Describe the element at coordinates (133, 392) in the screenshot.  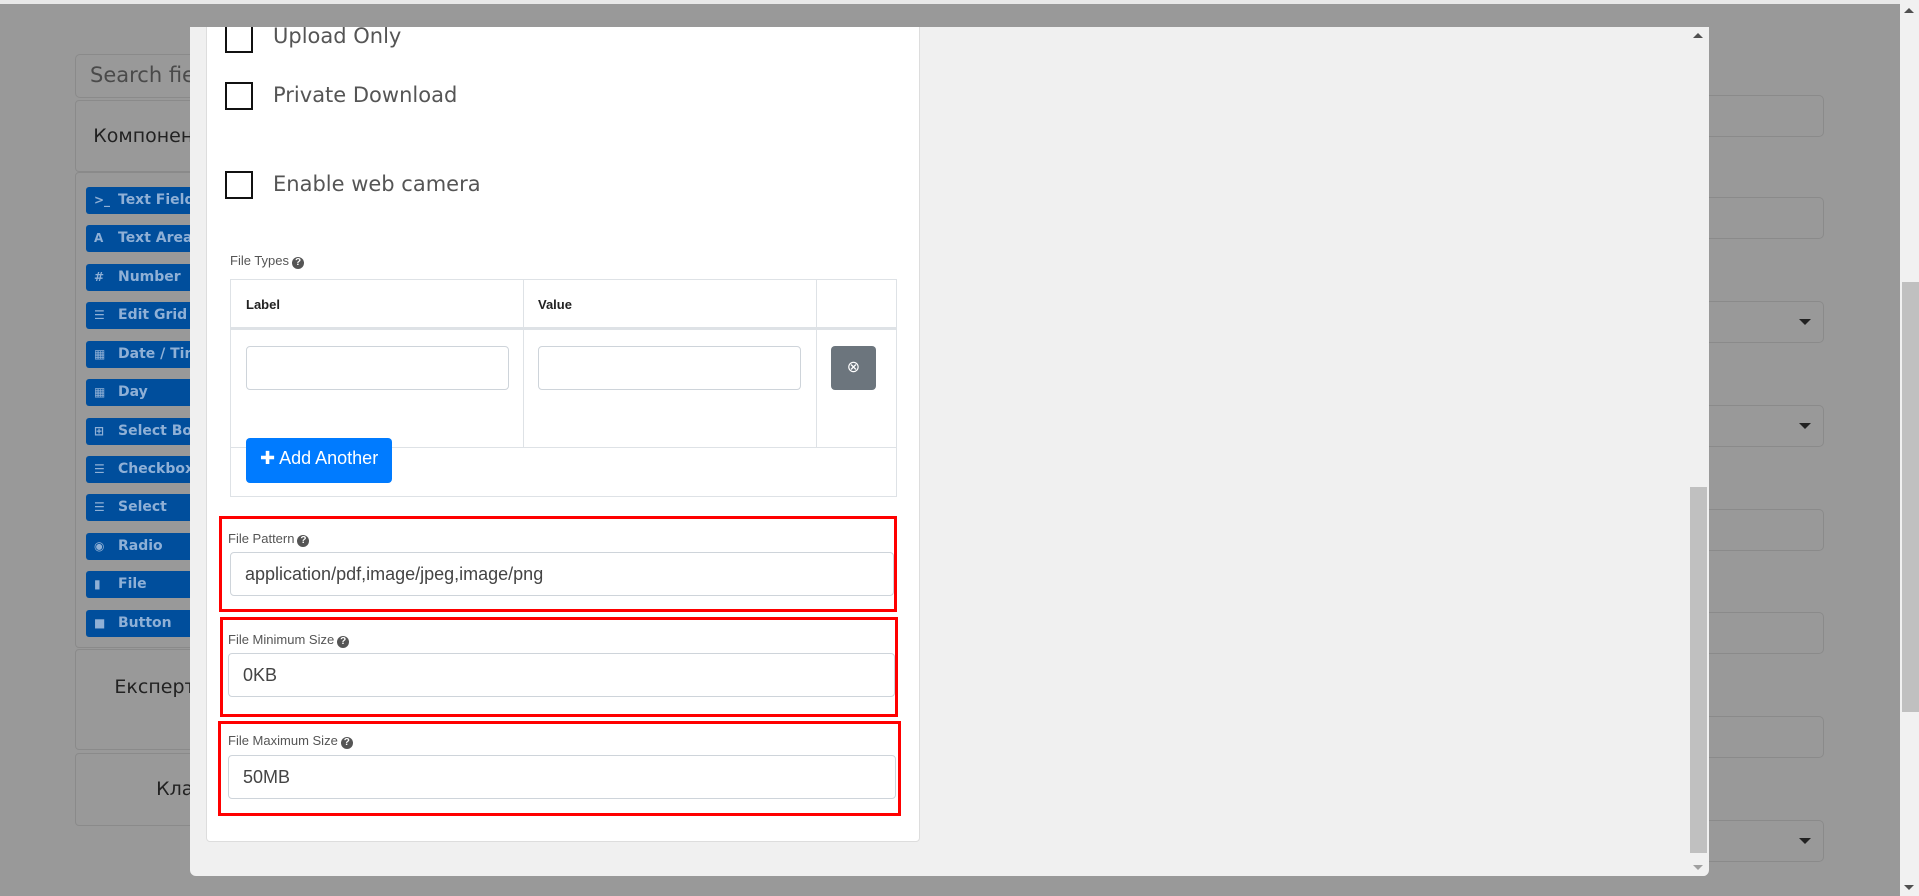
I see `component-button-label: Day` at that location.